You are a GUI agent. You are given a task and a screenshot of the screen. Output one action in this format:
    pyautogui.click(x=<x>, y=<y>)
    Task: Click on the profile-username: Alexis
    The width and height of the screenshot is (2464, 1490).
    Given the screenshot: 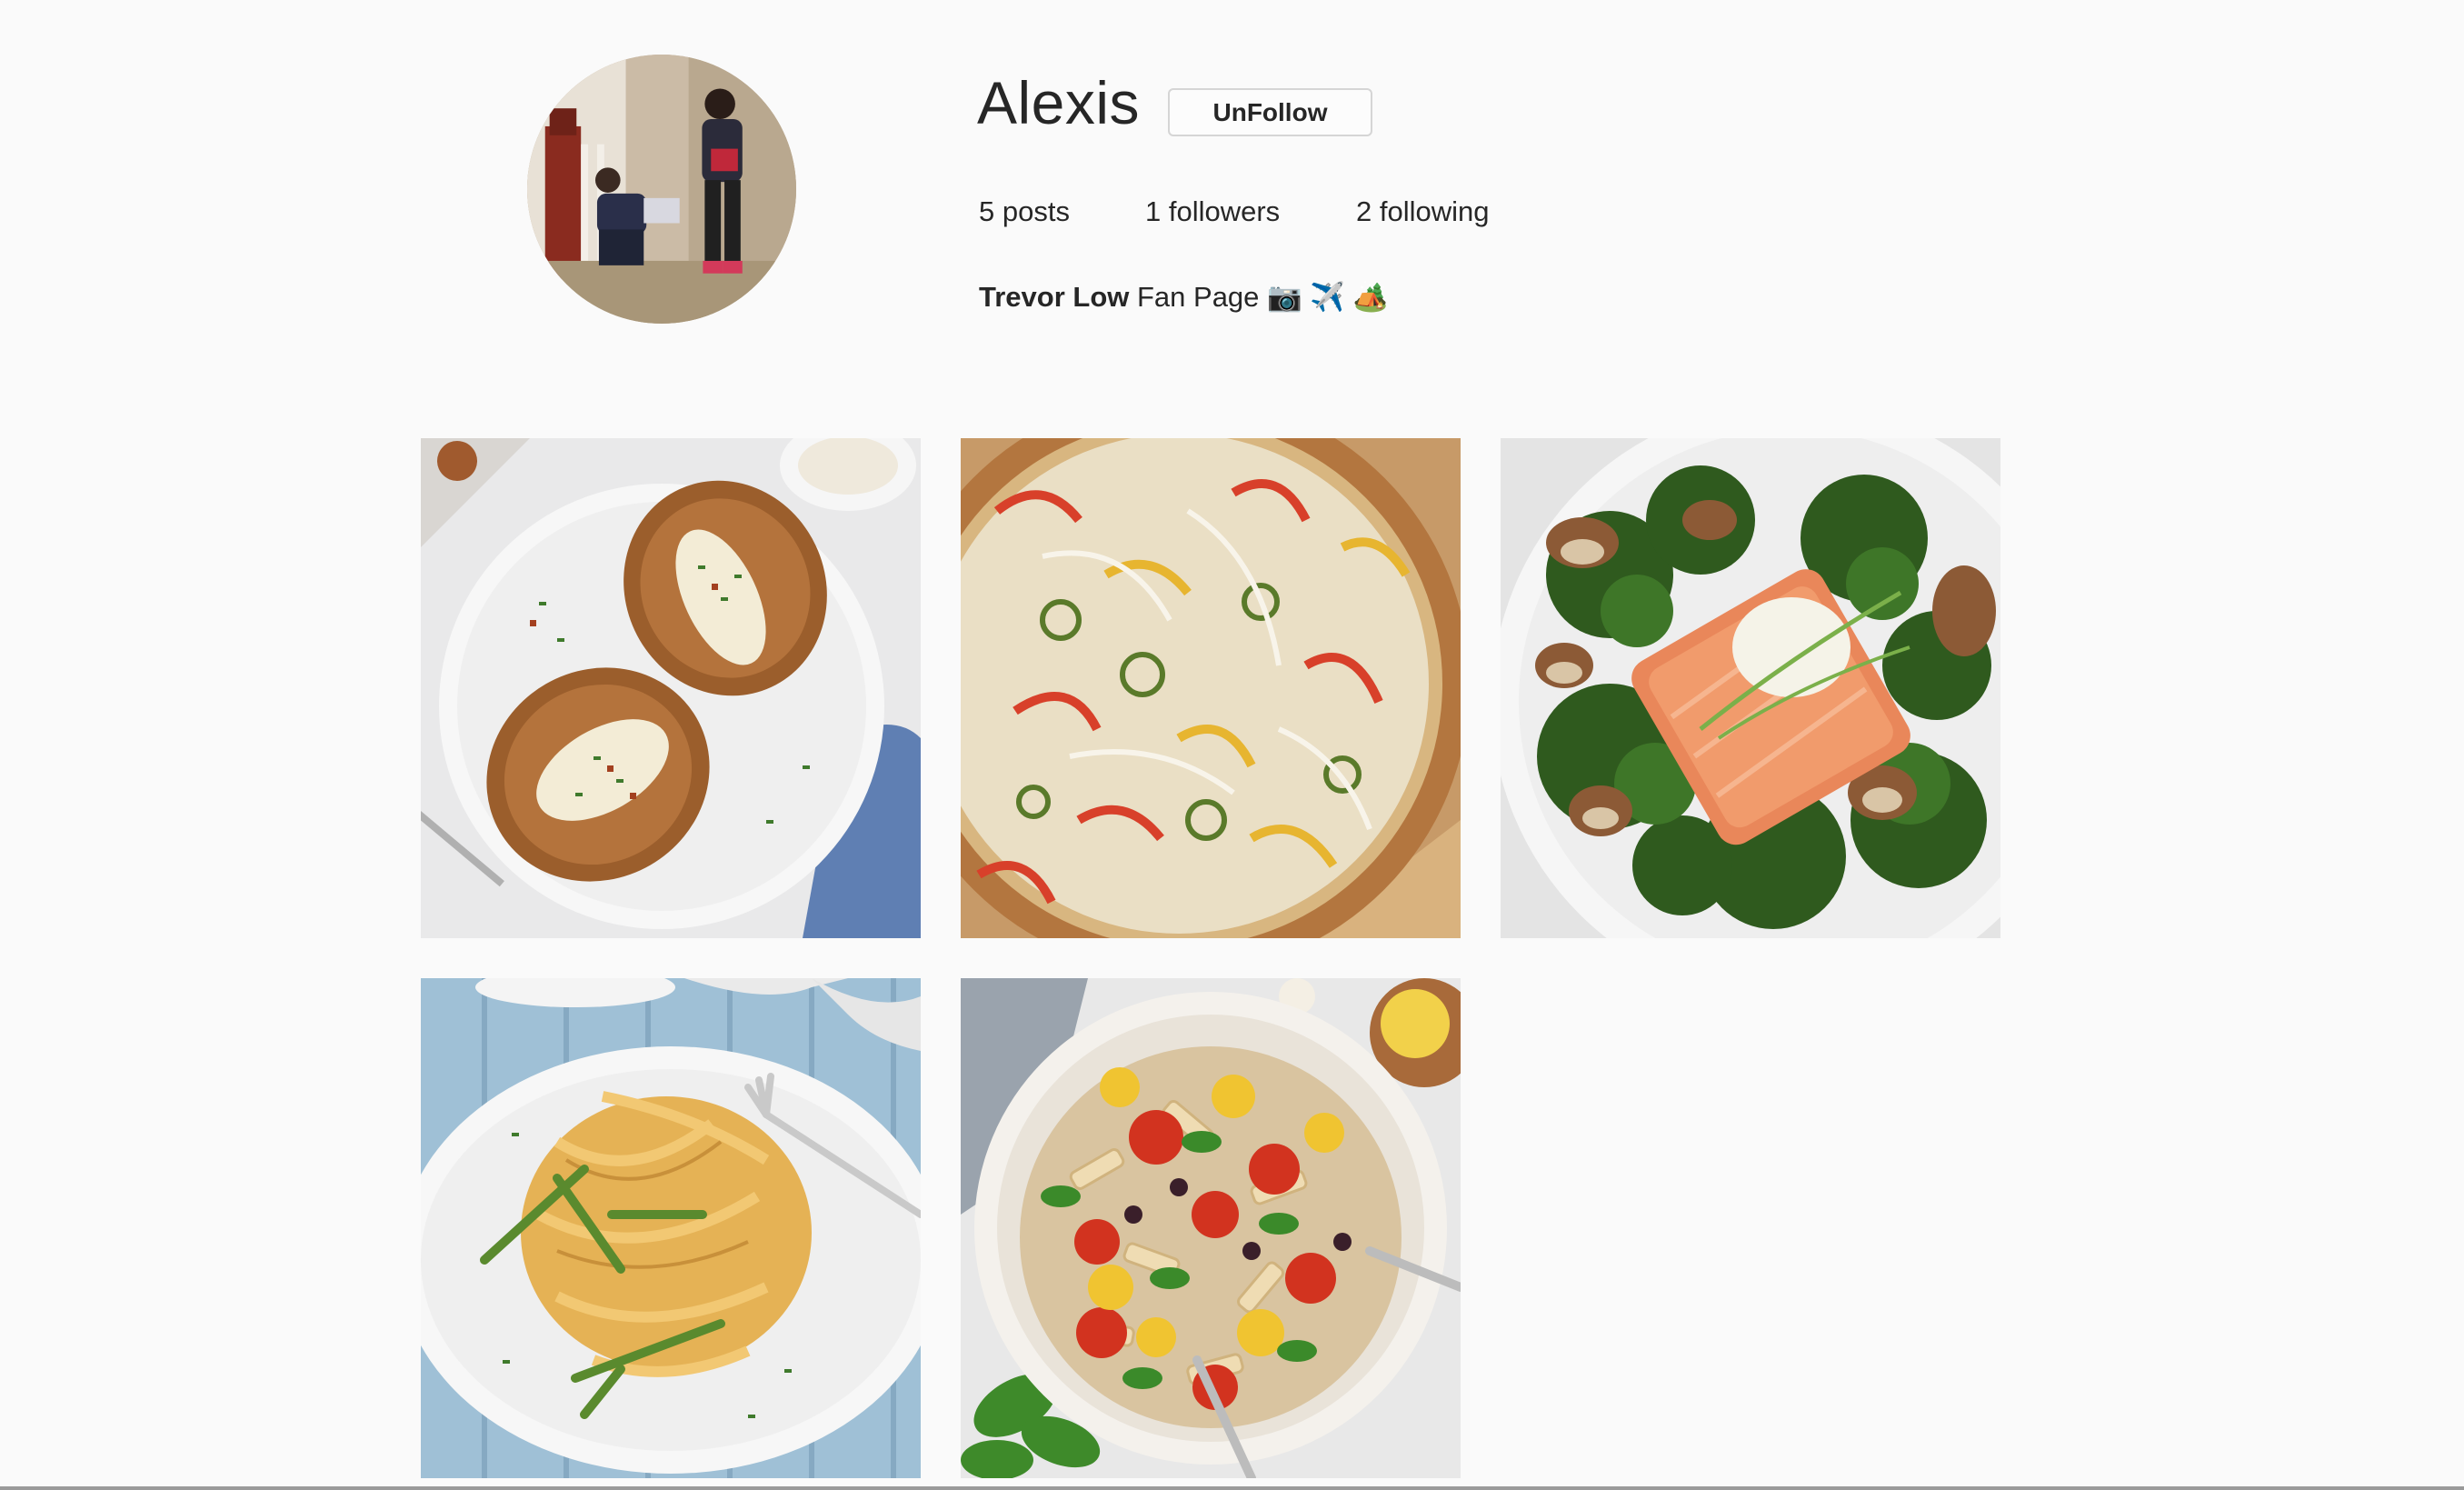 What is the action you would take?
    pyautogui.click(x=1059, y=103)
    